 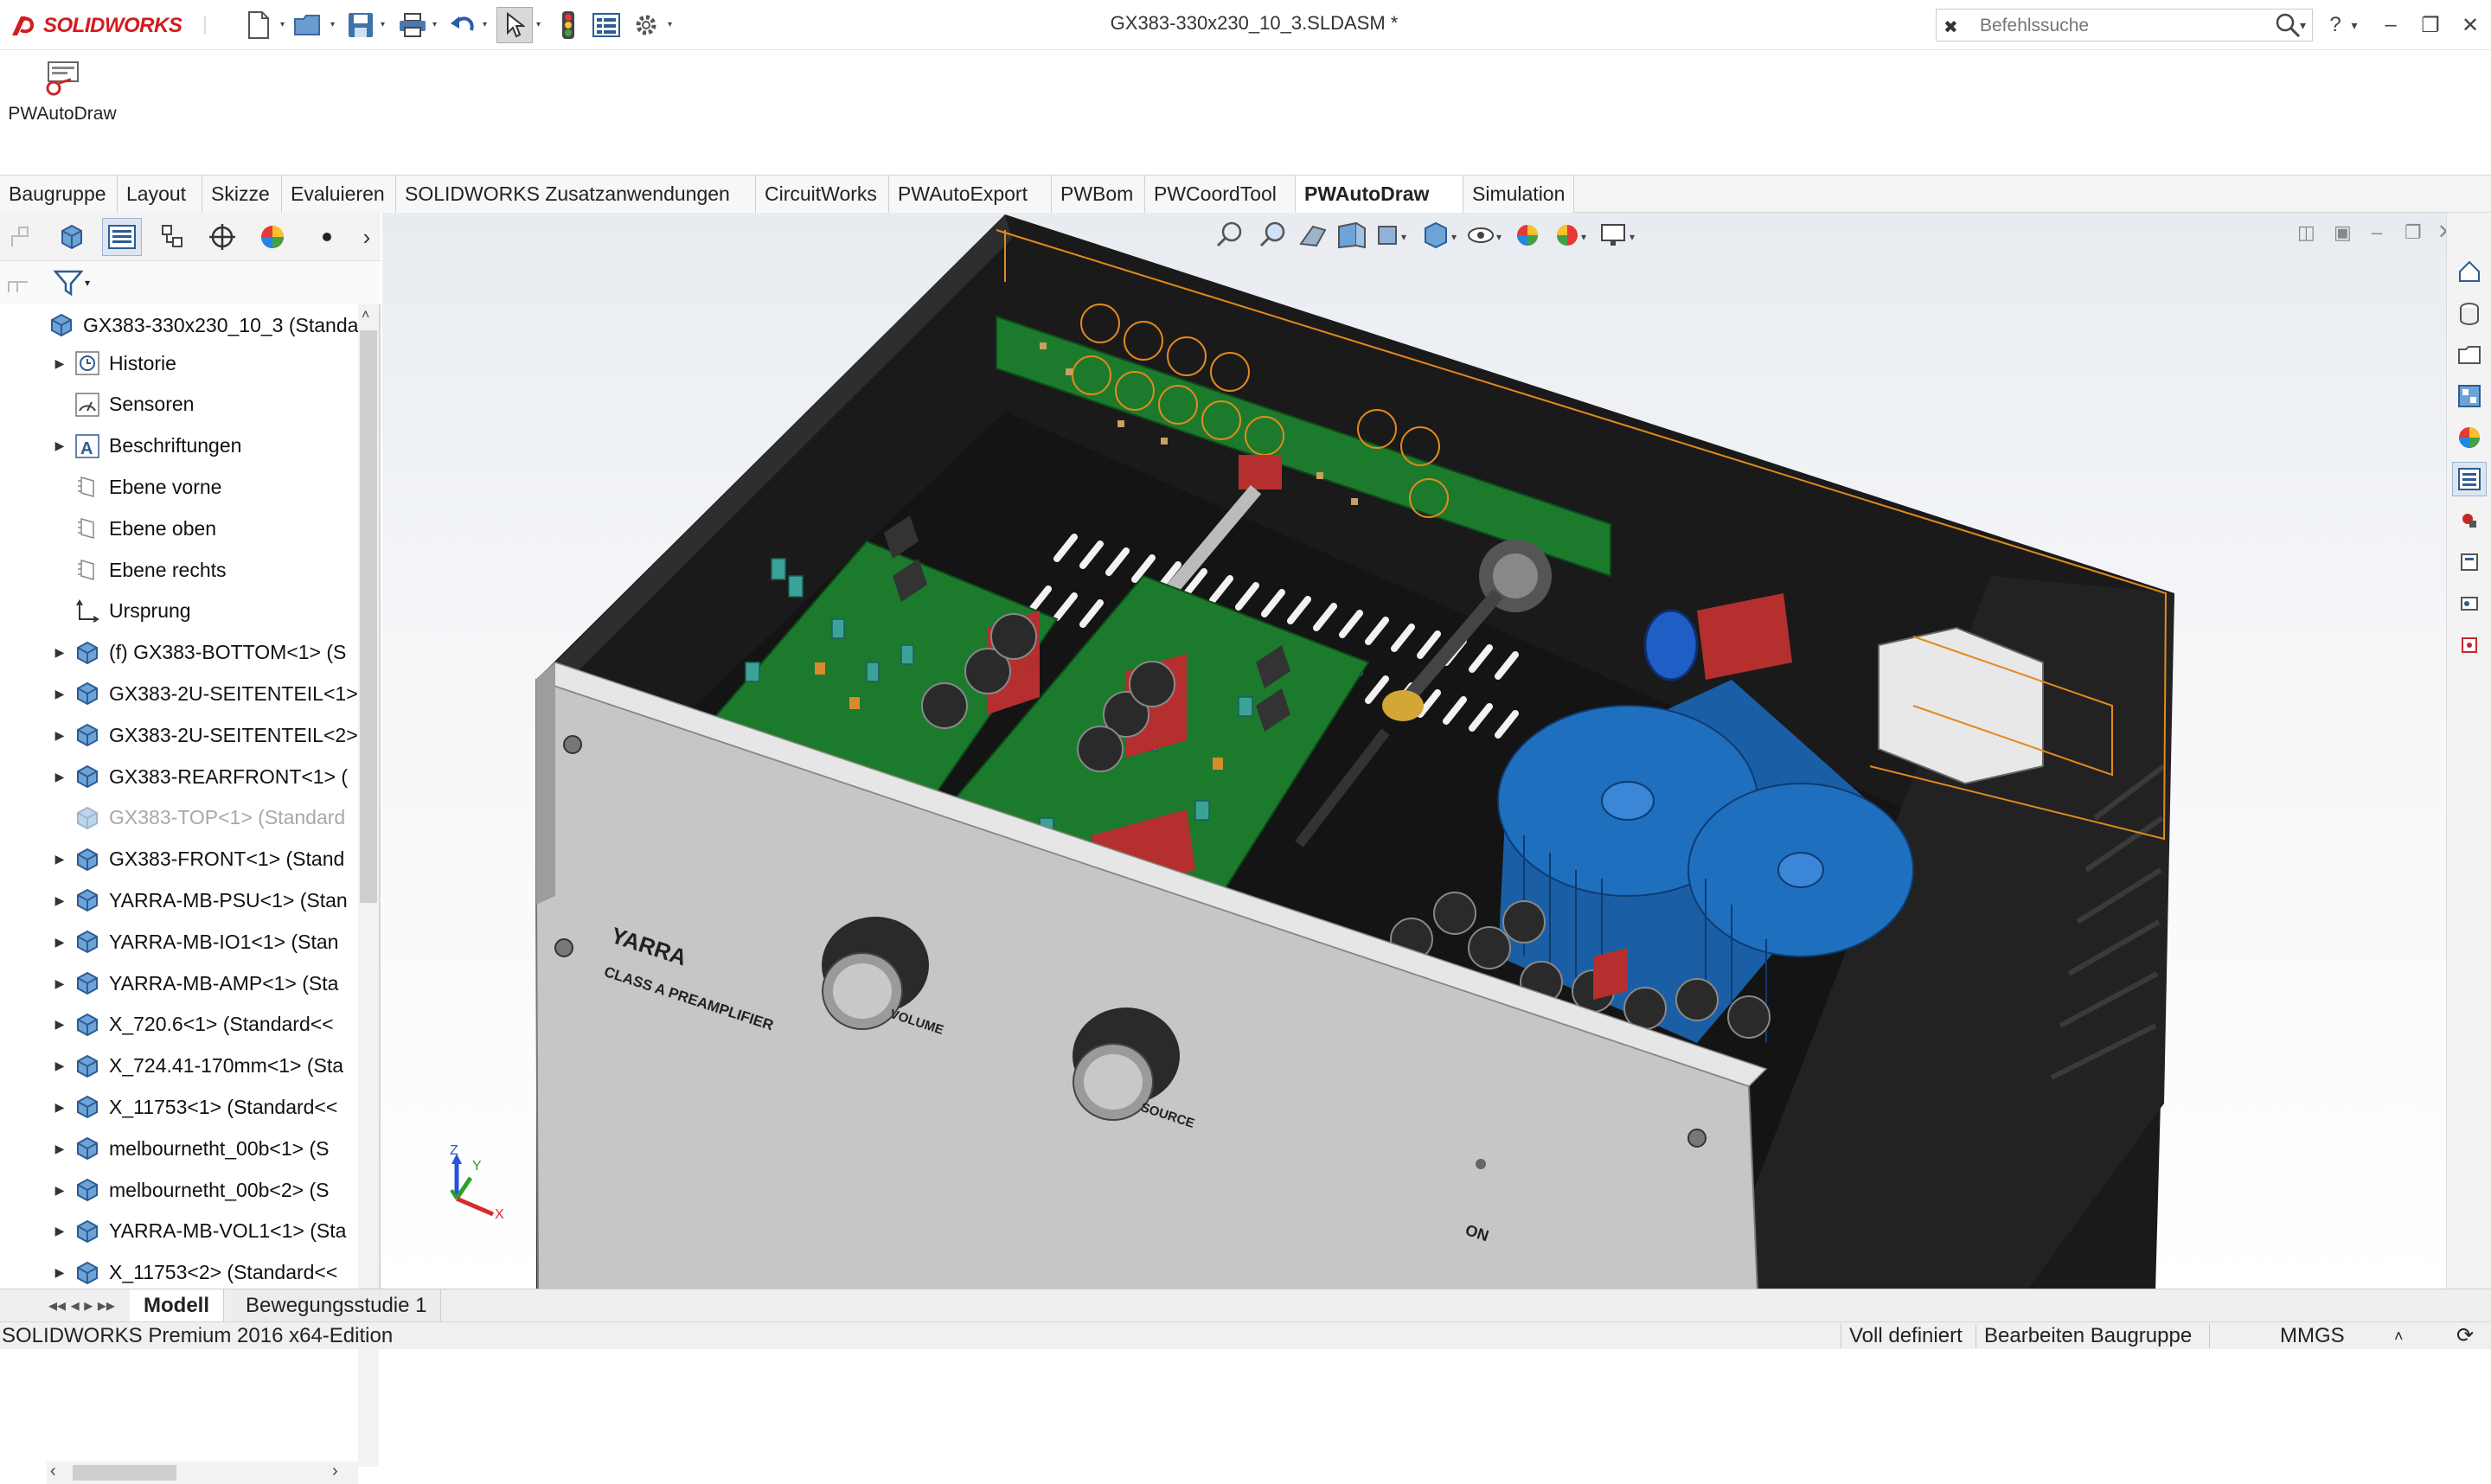 I want to click on select-pointer-icon, so click(x=514, y=25).